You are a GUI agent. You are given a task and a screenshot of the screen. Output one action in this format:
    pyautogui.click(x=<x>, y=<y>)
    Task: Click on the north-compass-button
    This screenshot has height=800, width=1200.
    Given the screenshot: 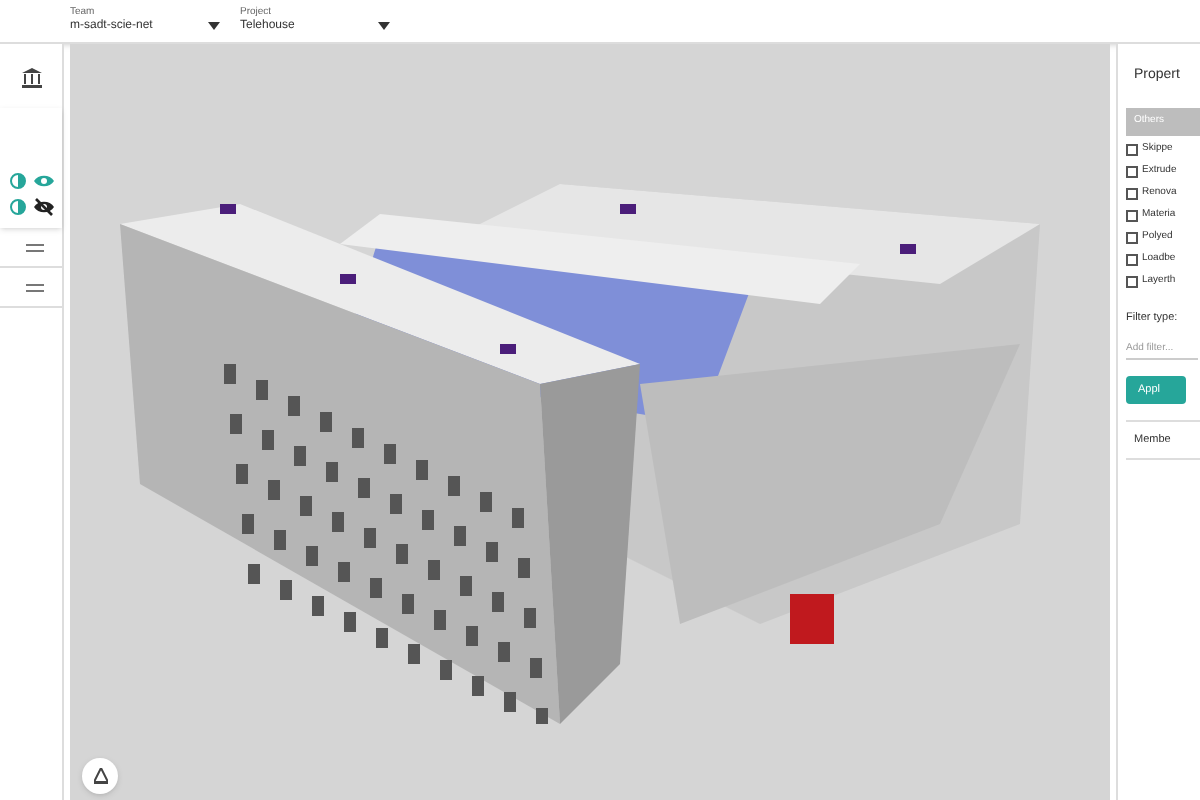 What is the action you would take?
    pyautogui.click(x=100, y=776)
    